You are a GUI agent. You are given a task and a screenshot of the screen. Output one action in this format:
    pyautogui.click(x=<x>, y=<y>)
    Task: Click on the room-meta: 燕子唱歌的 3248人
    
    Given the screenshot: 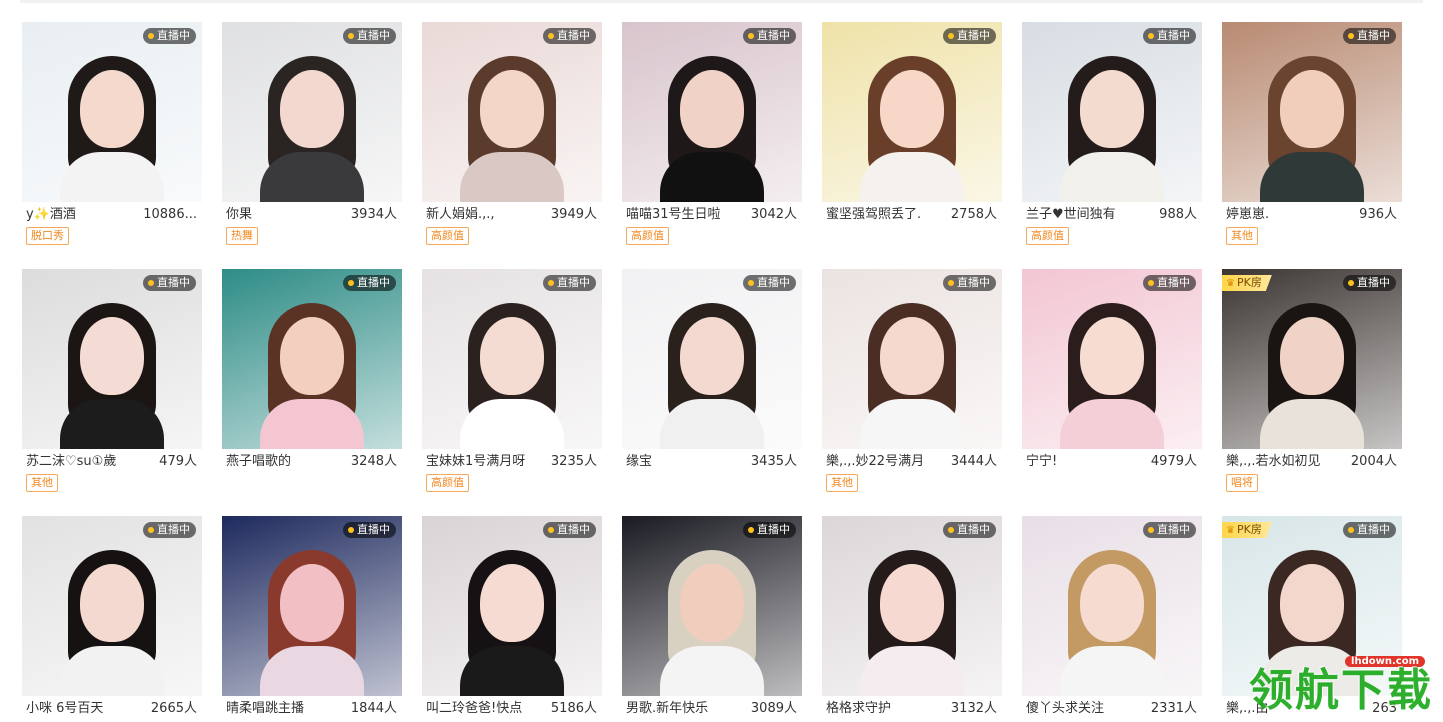 What is the action you would take?
    pyautogui.click(x=312, y=462)
    